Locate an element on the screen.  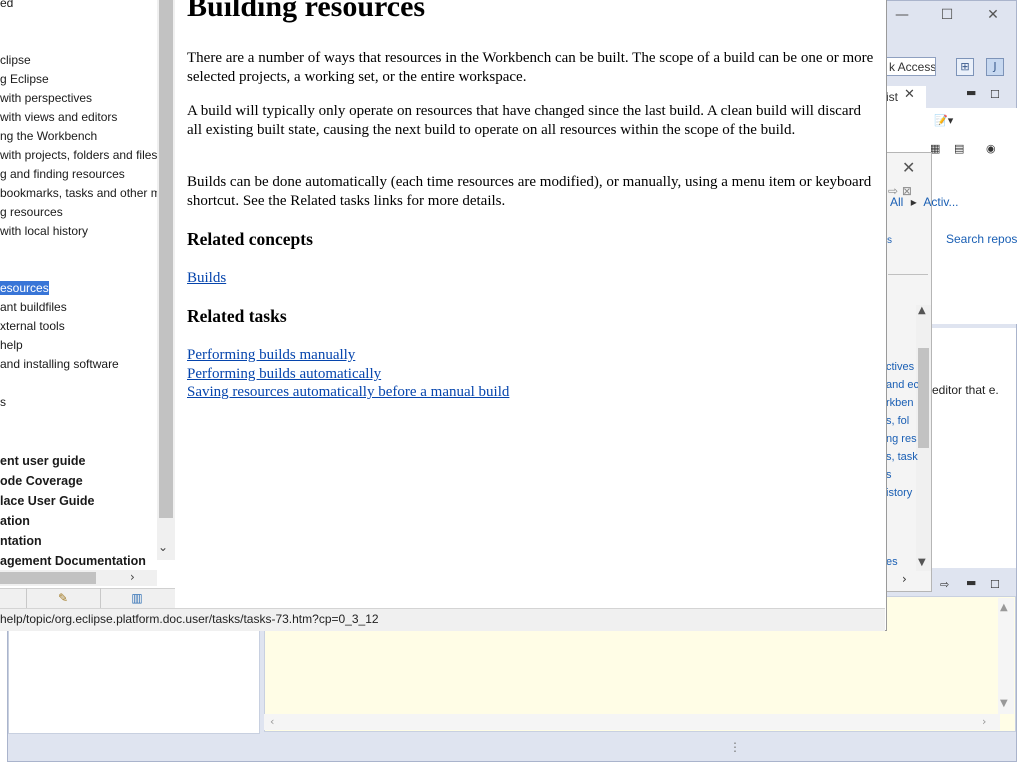
list-item: s, task is located at coordinates (902, 457).